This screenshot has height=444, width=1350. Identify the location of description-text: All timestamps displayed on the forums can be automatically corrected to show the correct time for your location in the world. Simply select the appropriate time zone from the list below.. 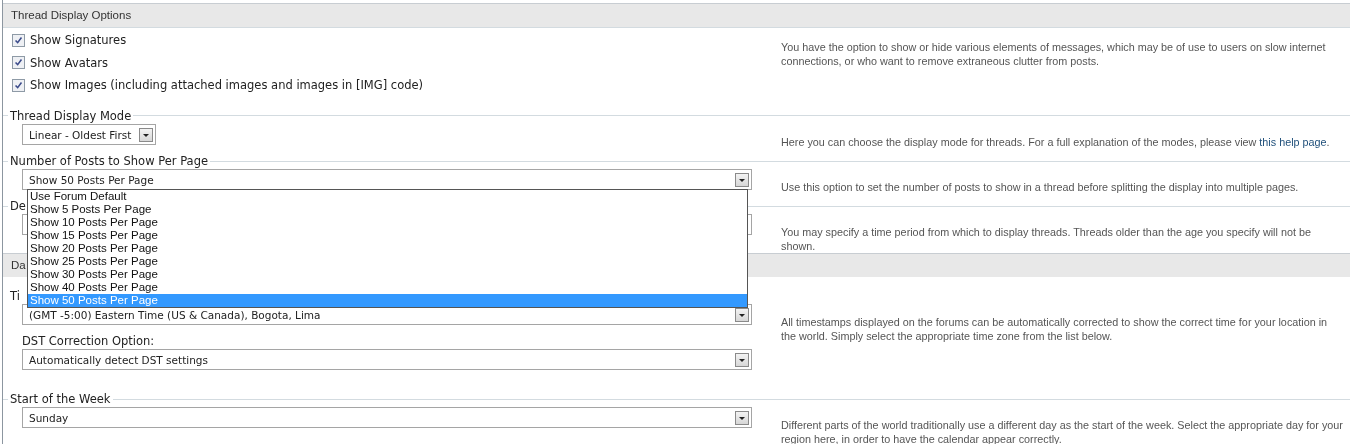
(1055, 329).